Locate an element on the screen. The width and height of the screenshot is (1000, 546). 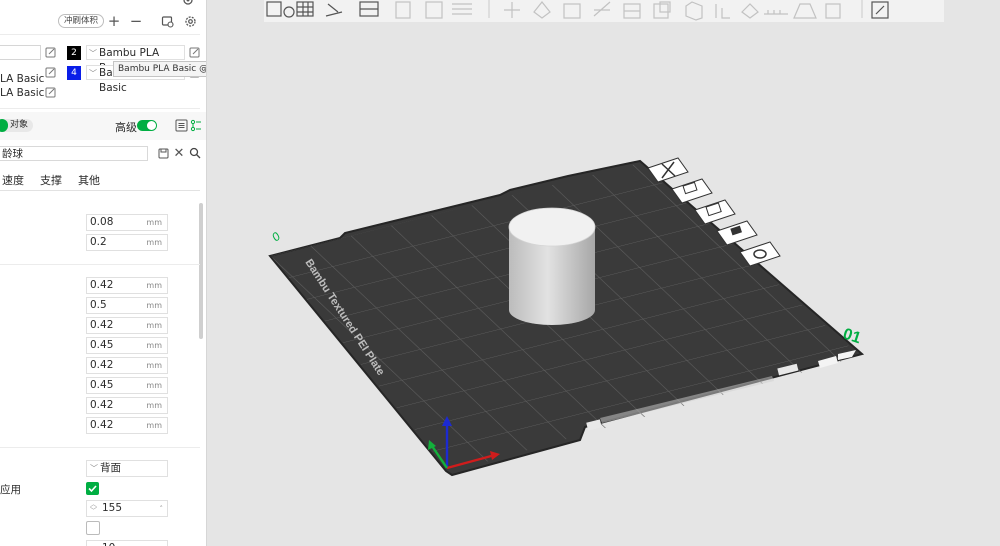
list-view-icon is located at coordinates (181, 125).